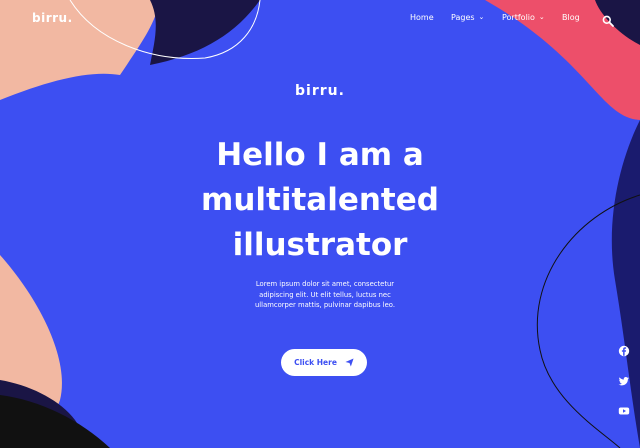 Image resolution: width=640 pixels, height=448 pixels. What do you see at coordinates (349, 362) in the screenshot?
I see `paper-plane-icon` at bounding box center [349, 362].